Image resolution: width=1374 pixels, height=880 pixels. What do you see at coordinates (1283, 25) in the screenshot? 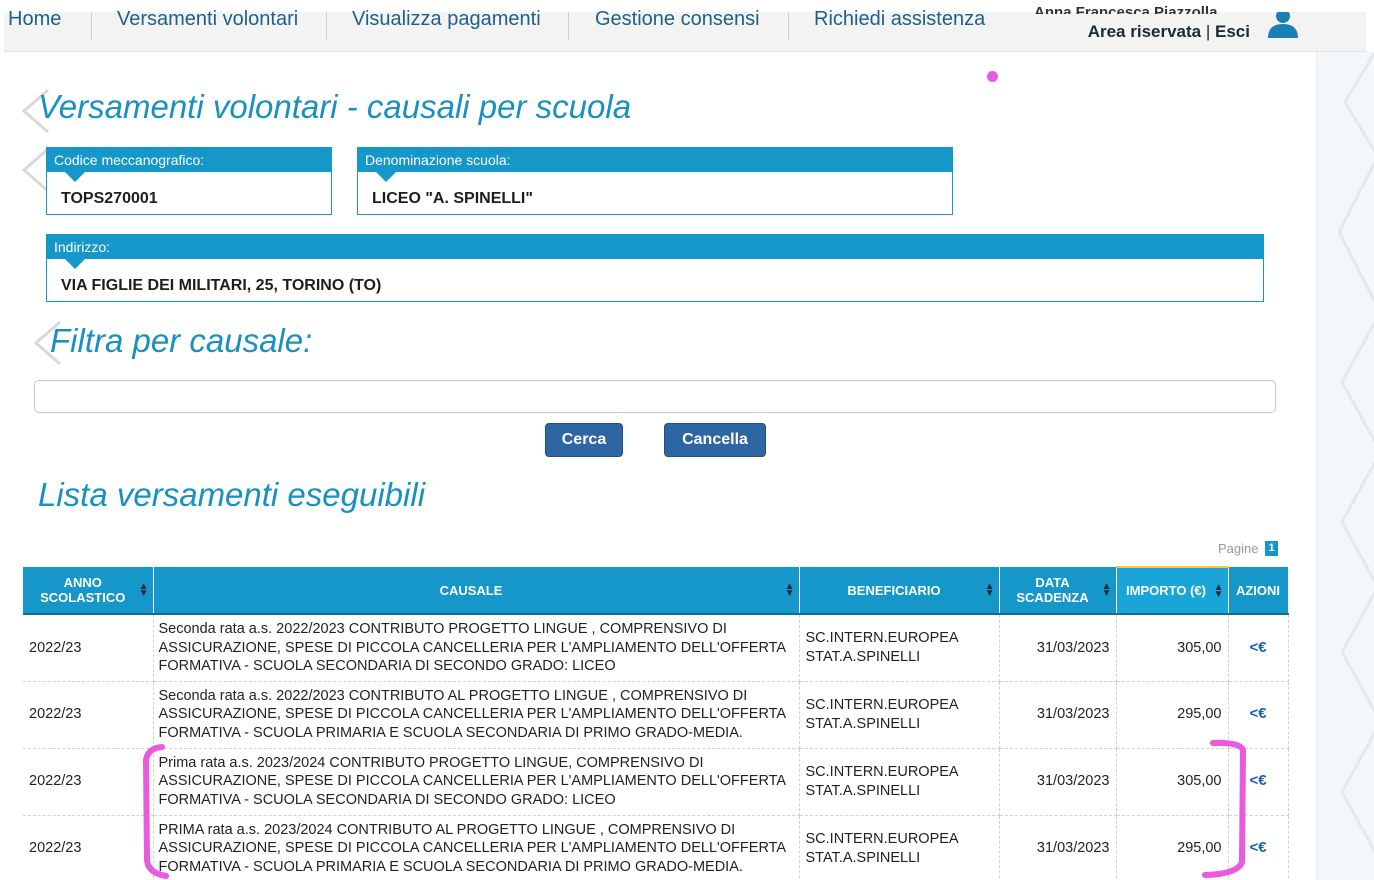
I see `user-icon` at bounding box center [1283, 25].